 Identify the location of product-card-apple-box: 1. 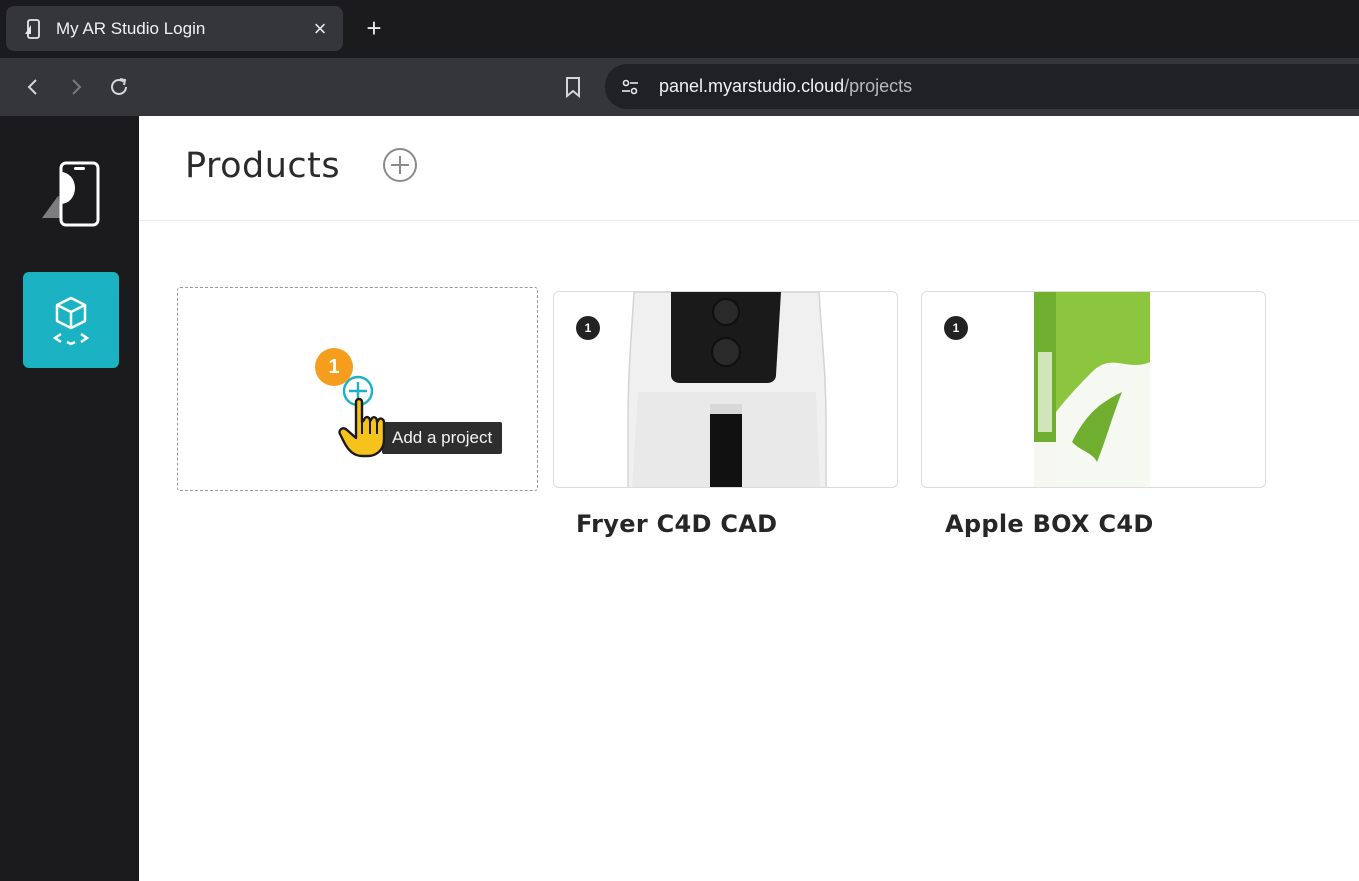
(1093, 389).